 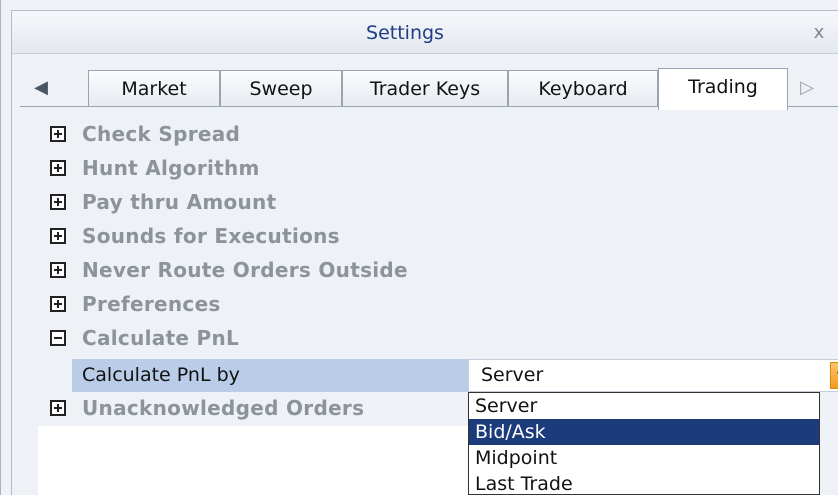 What do you see at coordinates (433, 236) in the screenshot?
I see `tree-item-sounds-for-executions: Sounds for Executions` at bounding box center [433, 236].